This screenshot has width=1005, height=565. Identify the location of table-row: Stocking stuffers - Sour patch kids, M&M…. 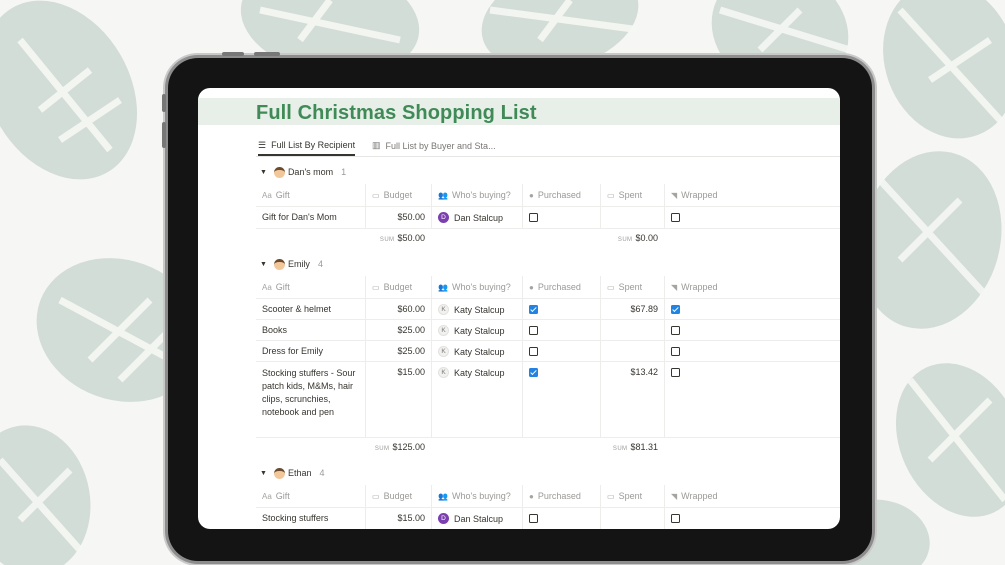
(548, 399).